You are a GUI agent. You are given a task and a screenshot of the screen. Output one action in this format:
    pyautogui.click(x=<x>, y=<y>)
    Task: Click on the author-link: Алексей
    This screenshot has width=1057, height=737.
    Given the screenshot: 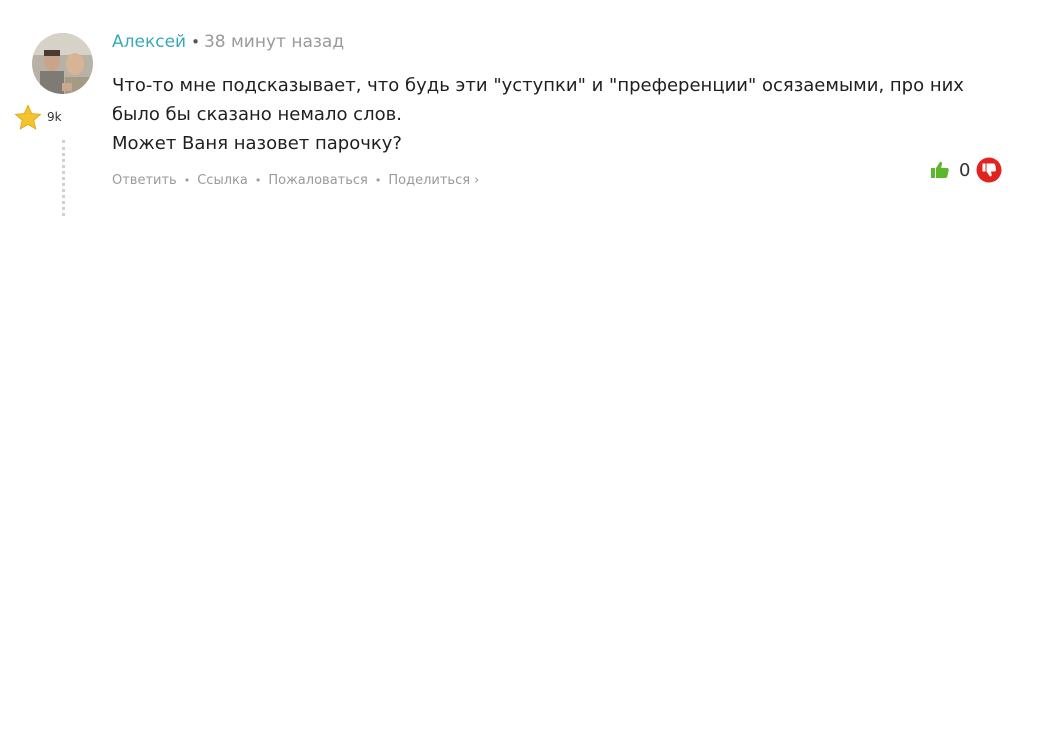 What is the action you would take?
    pyautogui.click(x=149, y=42)
    